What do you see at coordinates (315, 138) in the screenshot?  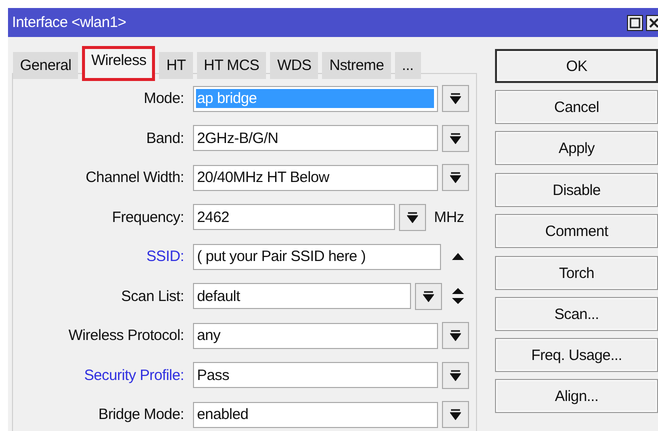 I see `input-field: 2GHz-B/G/N` at bounding box center [315, 138].